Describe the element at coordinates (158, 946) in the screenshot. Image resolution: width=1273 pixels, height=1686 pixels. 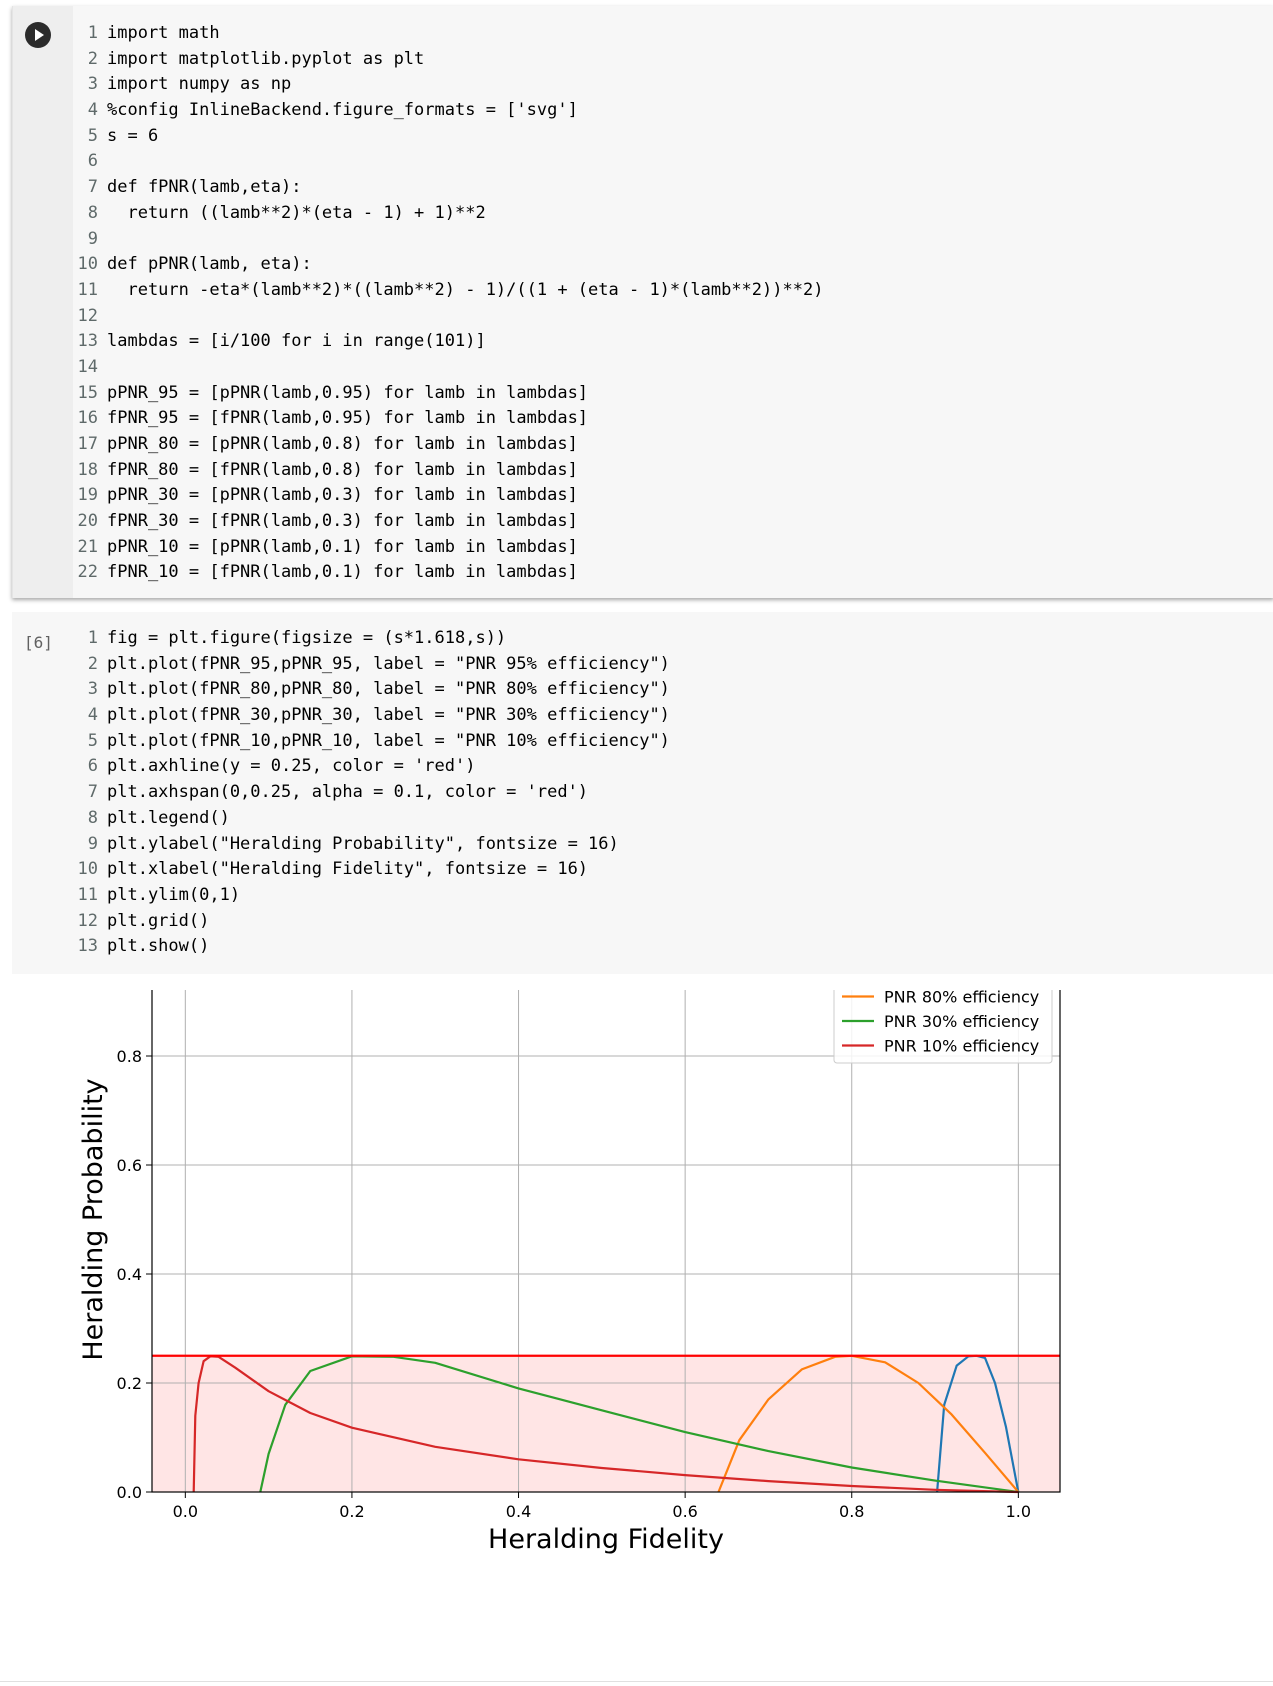
I see `code-text: plt.show()` at that location.